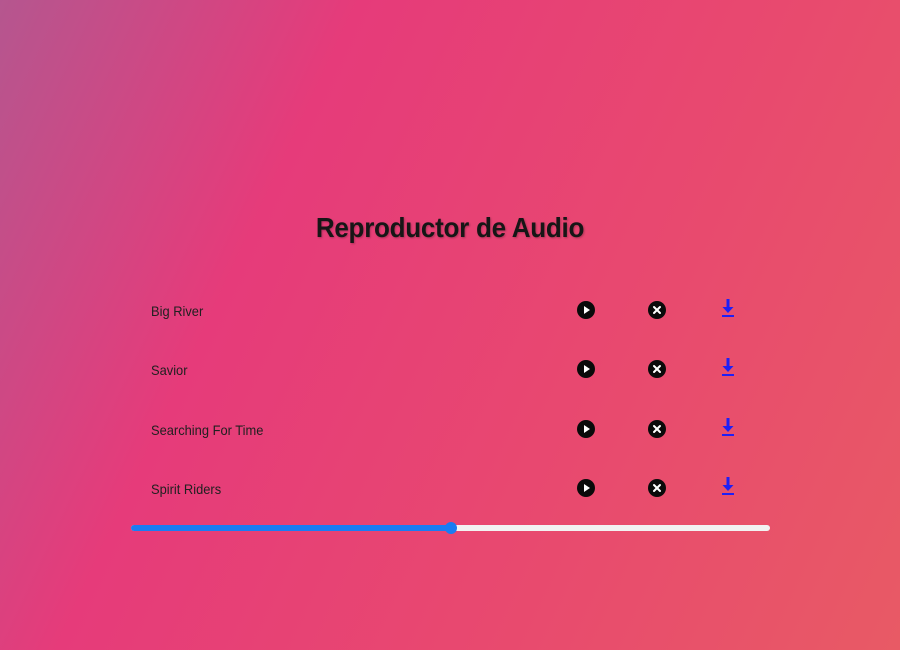 Image resolution: width=900 pixels, height=650 pixels. I want to click on track-name: Spirit Riders, so click(186, 489).